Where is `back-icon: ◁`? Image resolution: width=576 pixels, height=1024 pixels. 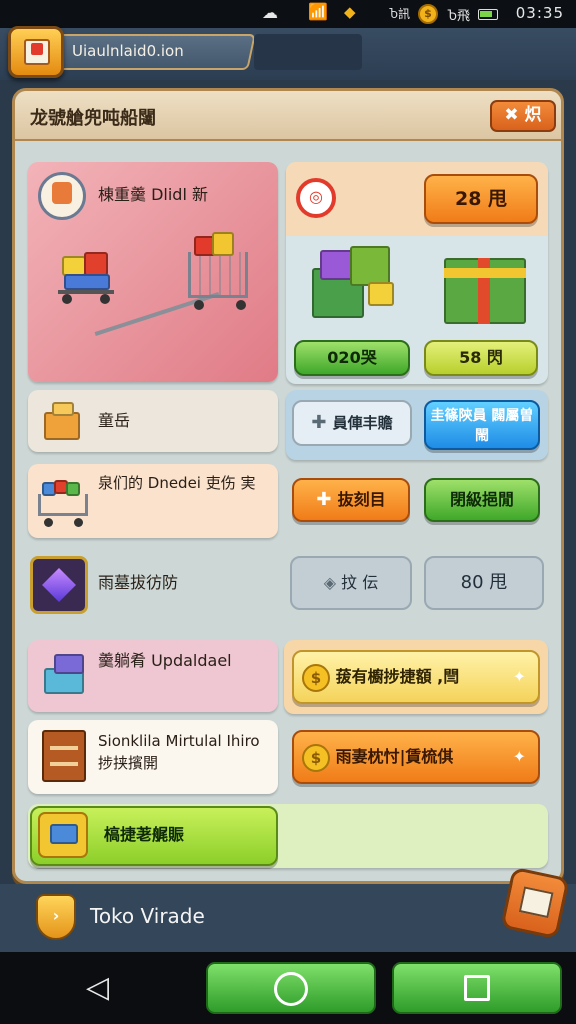
back-icon: ◁ is located at coordinates (97, 987).